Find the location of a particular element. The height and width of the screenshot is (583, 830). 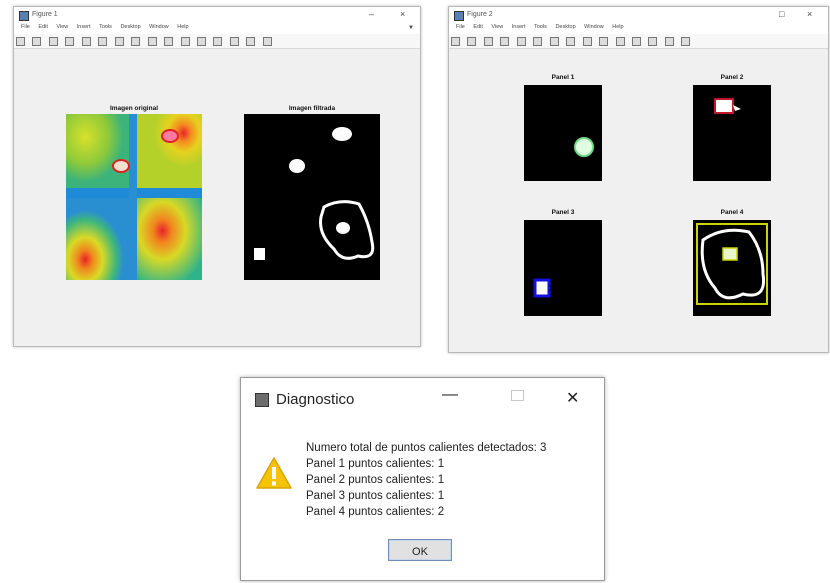

panel-2-image is located at coordinates (732, 133).